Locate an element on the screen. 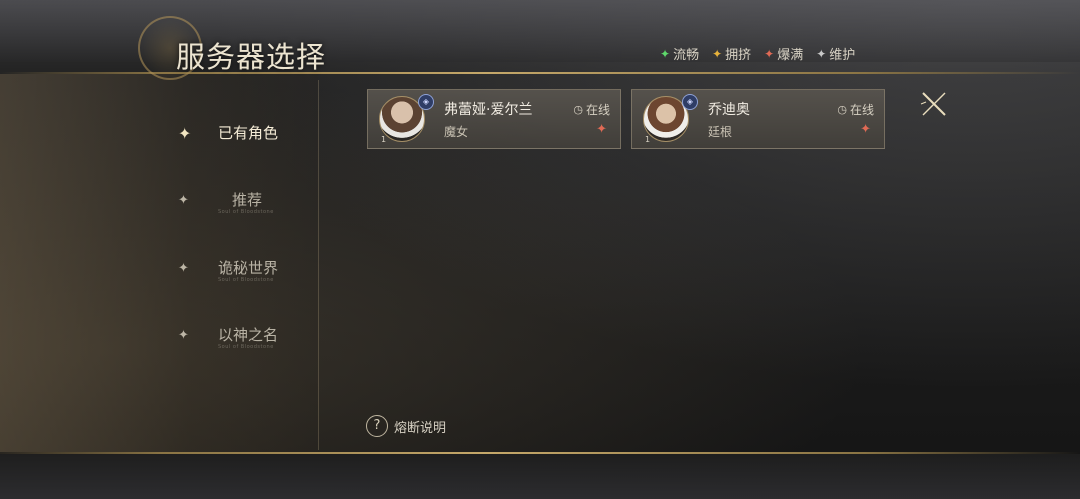 This screenshot has width=1080, height=499. legend-full: ✦ 爆满 is located at coordinates (784, 54).